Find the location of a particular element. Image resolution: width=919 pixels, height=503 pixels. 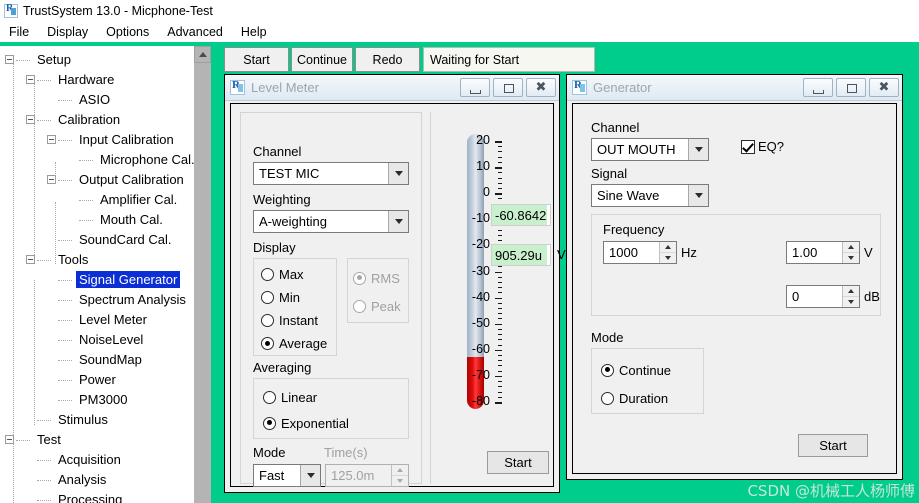

tree-item-hardware: Hardware is located at coordinates (97, 80).